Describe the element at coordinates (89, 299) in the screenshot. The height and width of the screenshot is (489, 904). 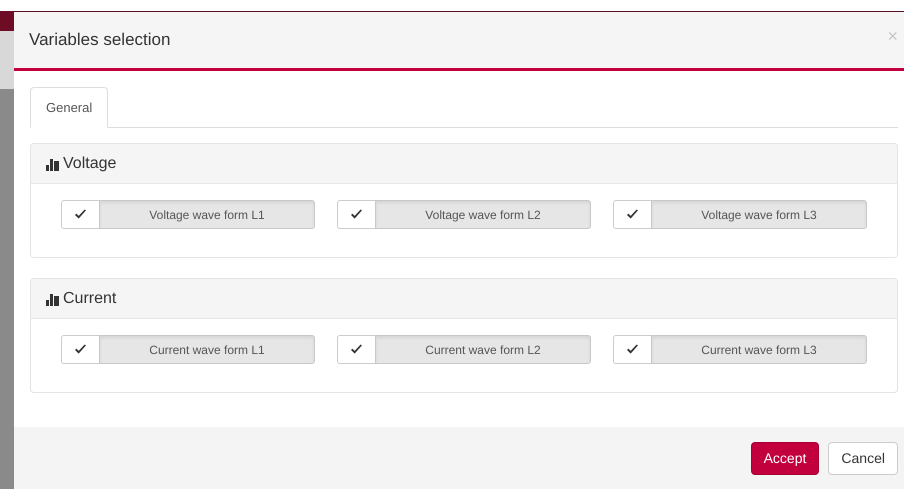
I see `panel-title: Current` at that location.